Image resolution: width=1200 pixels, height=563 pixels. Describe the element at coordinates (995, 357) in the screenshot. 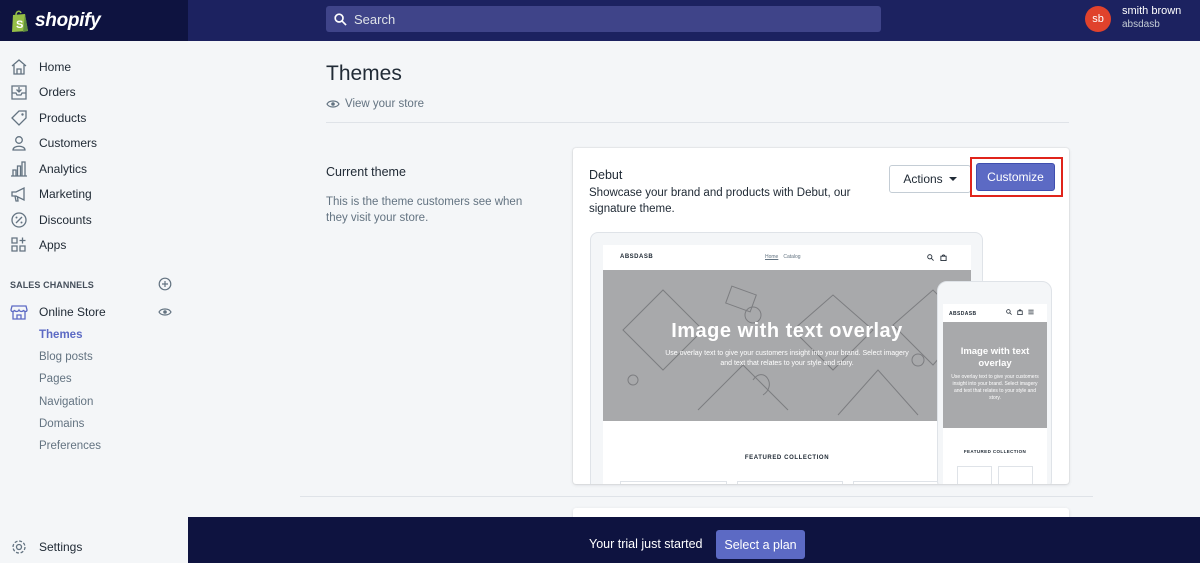

I see `mobile-hero-title: Image with text overlay` at that location.